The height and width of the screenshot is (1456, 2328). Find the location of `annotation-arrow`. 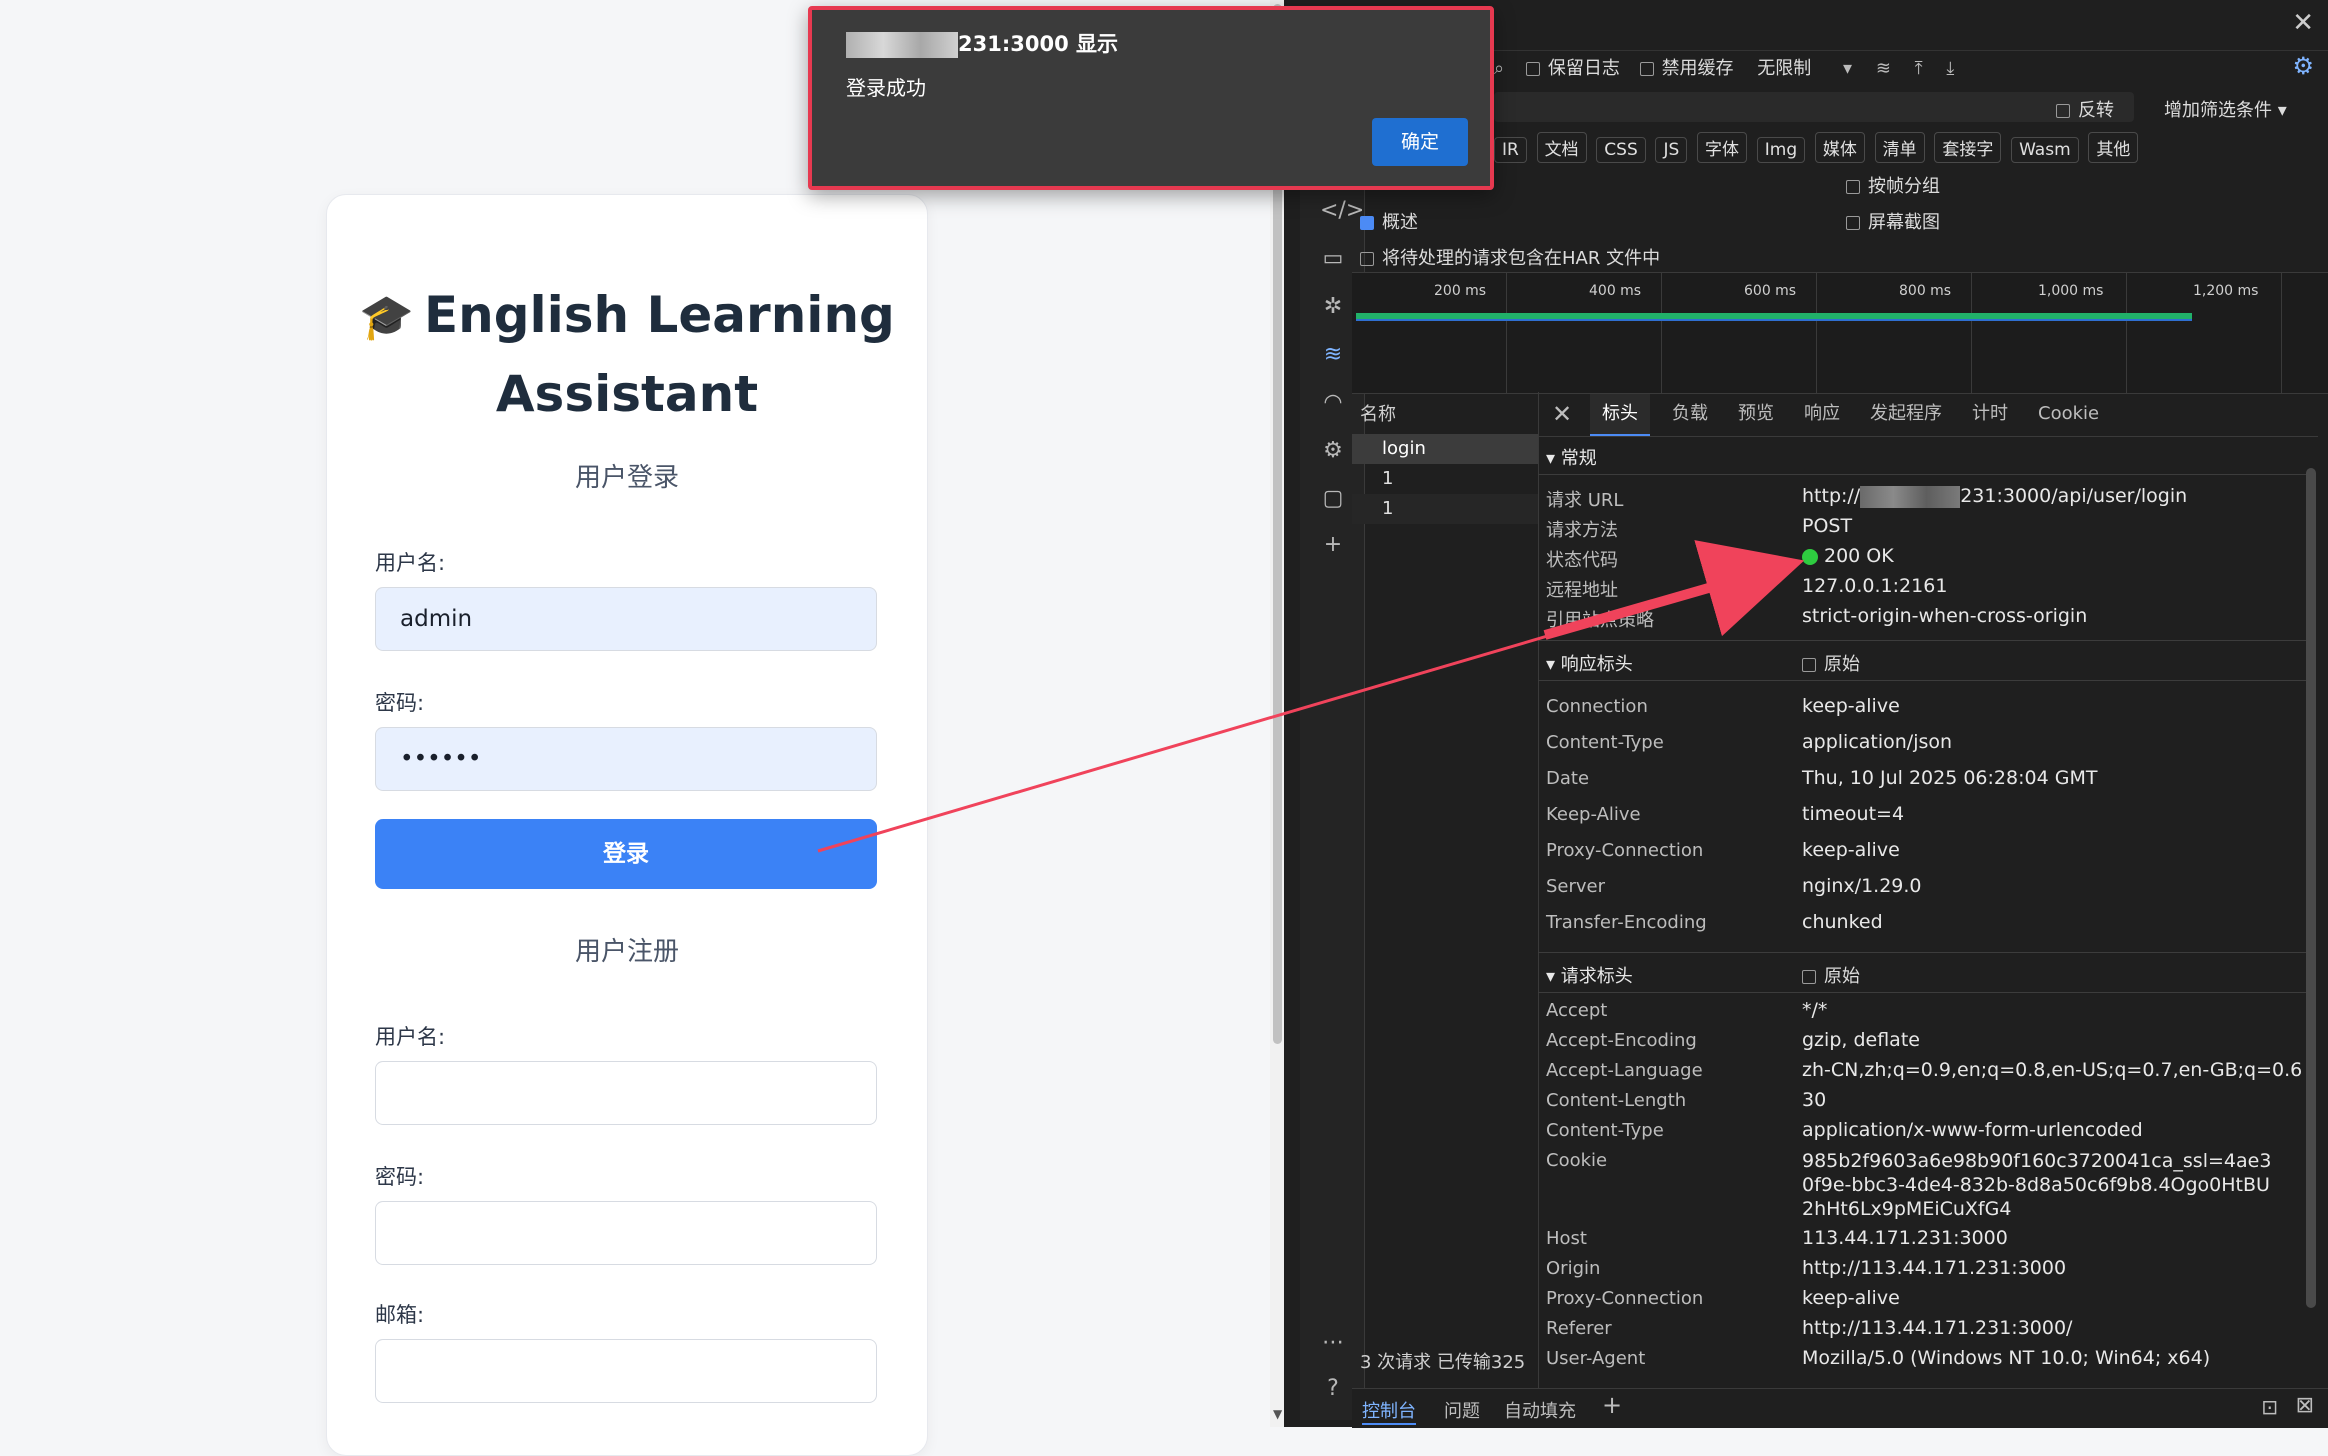

annotation-arrow is located at coordinates (1311, 696).